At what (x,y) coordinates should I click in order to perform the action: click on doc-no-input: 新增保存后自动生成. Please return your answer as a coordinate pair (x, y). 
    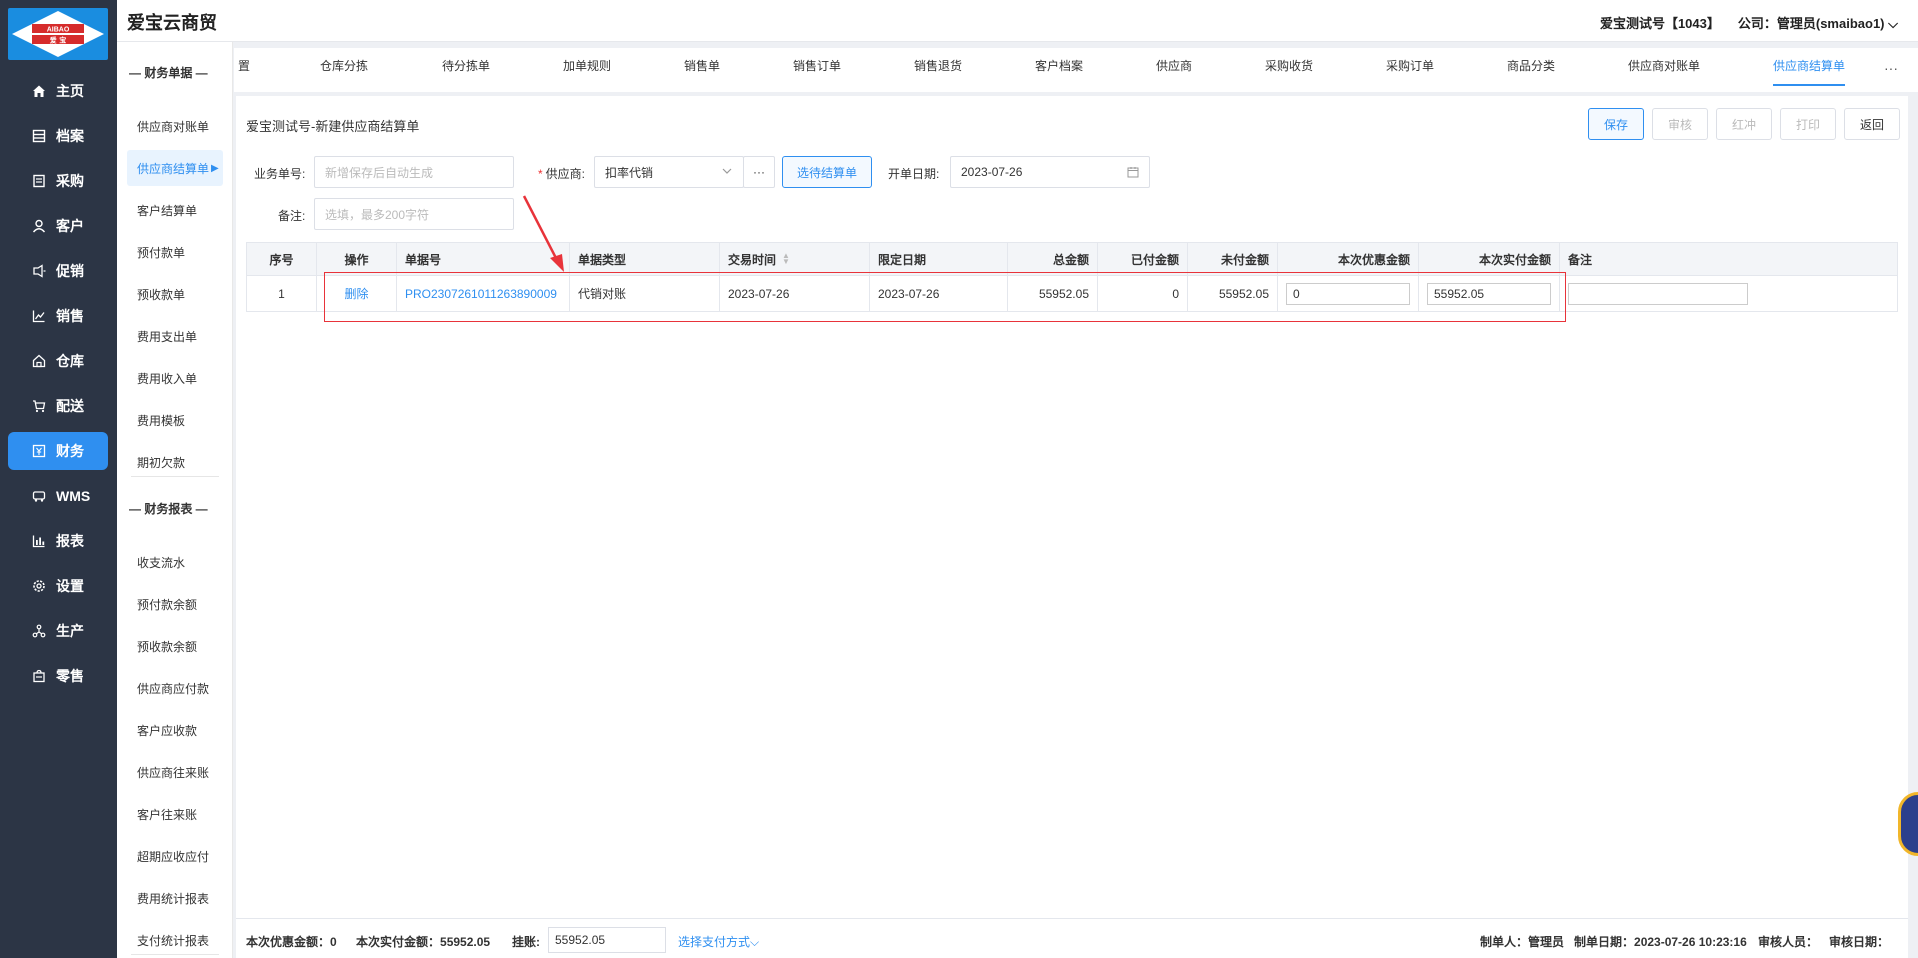
    Looking at the image, I should click on (414, 172).